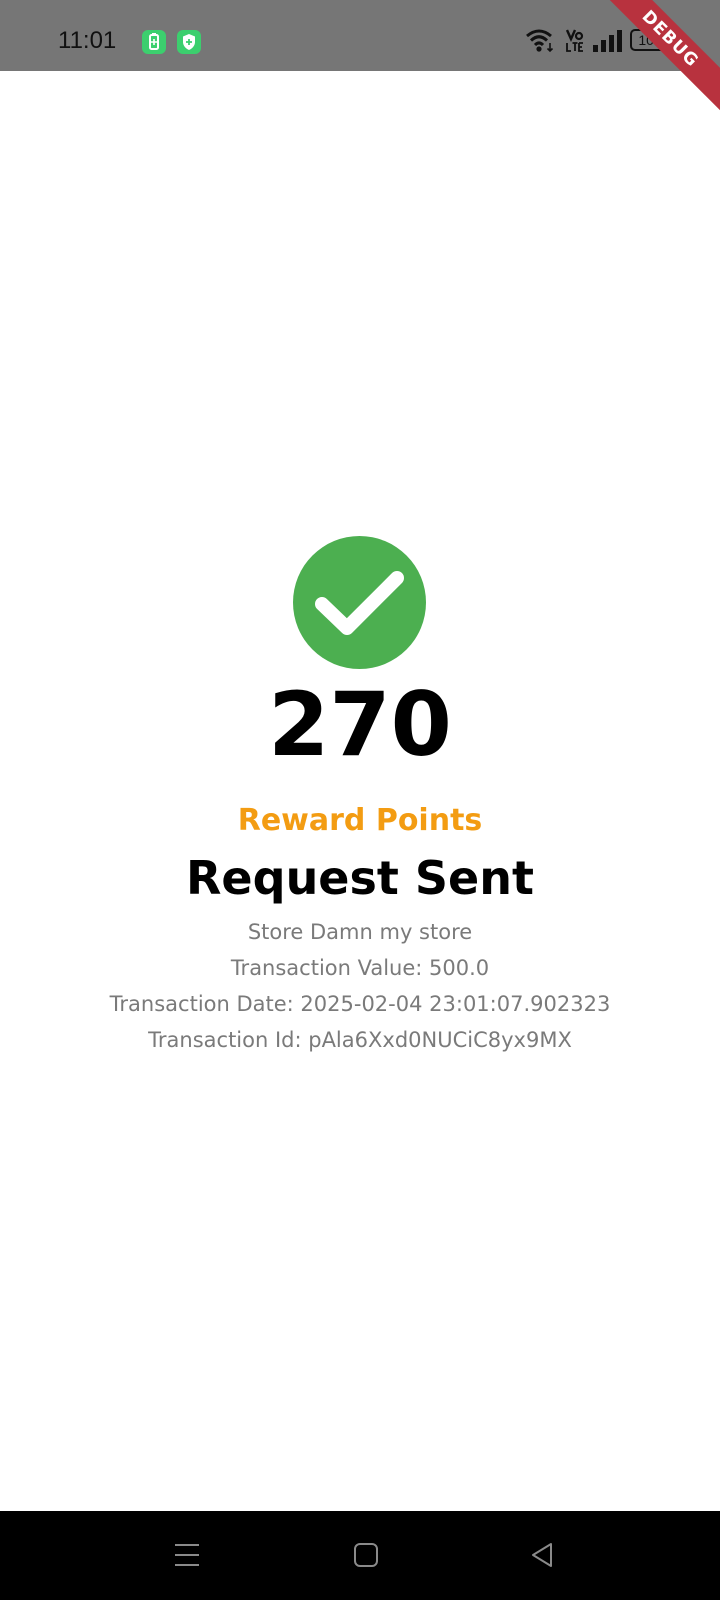  I want to click on menu-icon, so click(187, 1557).